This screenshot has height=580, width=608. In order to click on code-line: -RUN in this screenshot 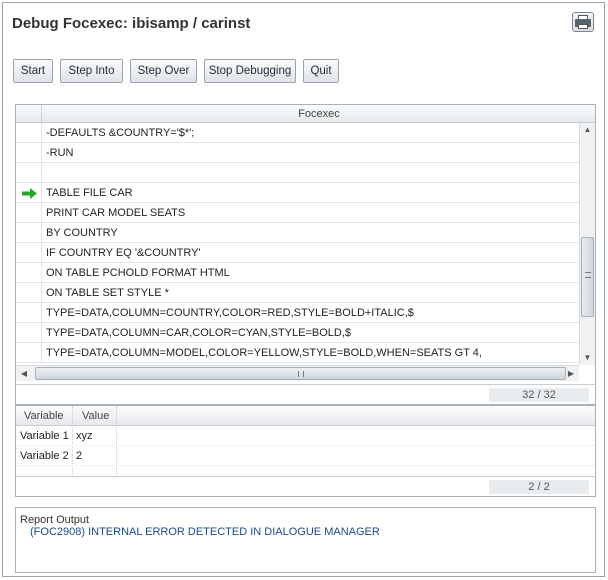, I will do `click(297, 153)`.